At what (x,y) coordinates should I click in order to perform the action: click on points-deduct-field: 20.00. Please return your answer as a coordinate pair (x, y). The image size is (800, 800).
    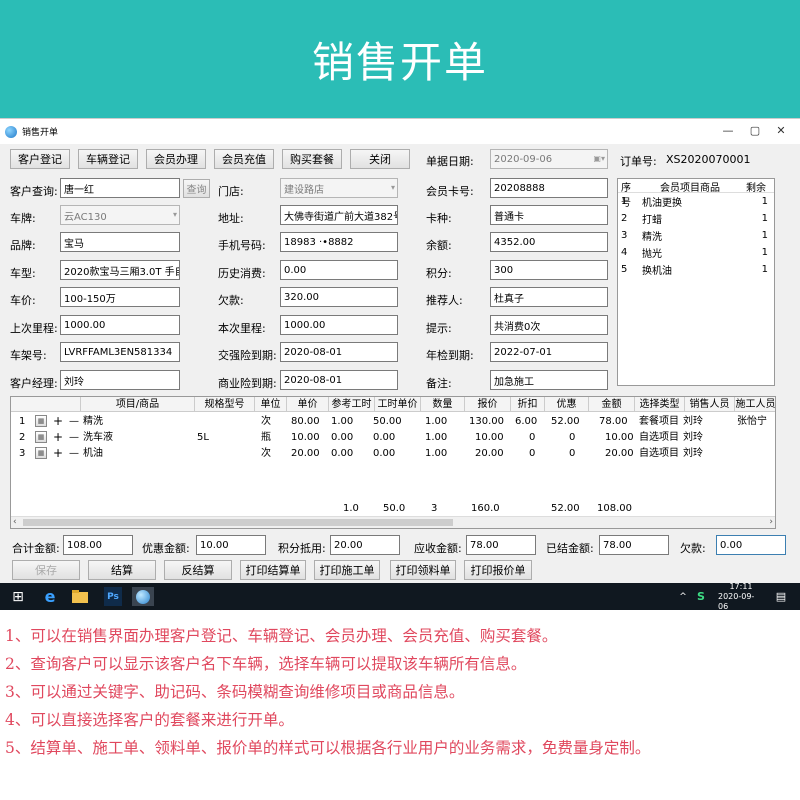
    Looking at the image, I should click on (365, 545).